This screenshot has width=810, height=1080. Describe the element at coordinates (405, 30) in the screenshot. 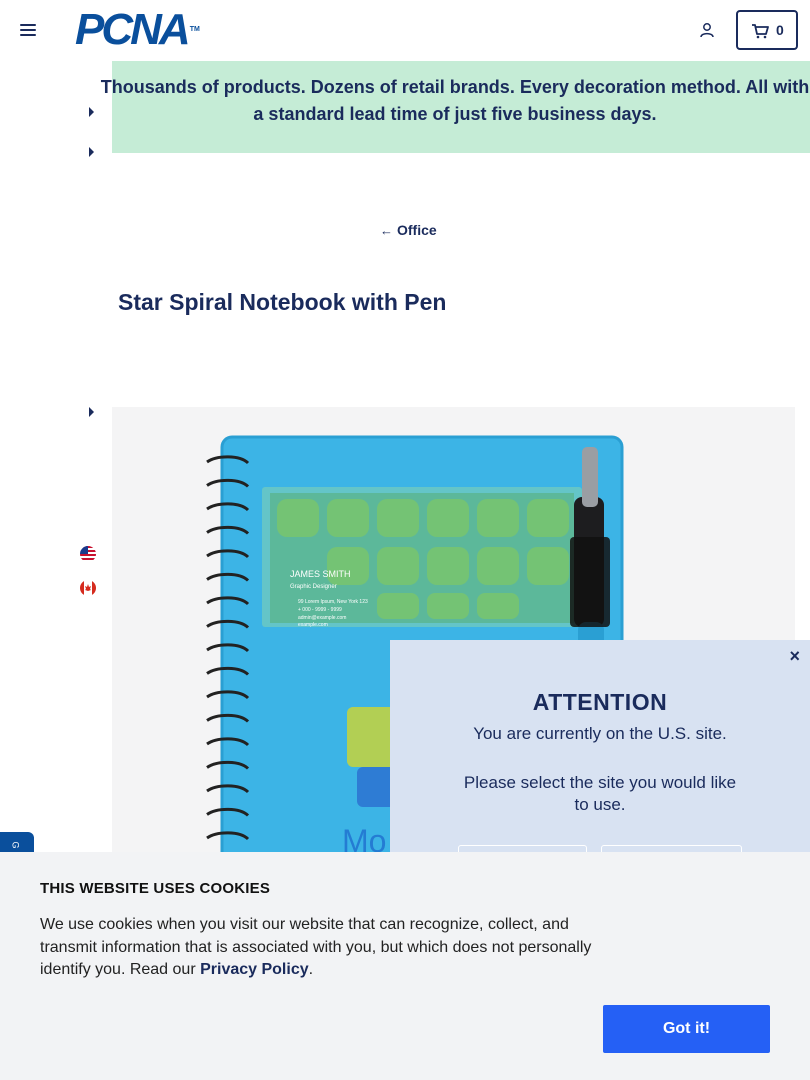

I see `site-header: PCNA TM 0` at that location.